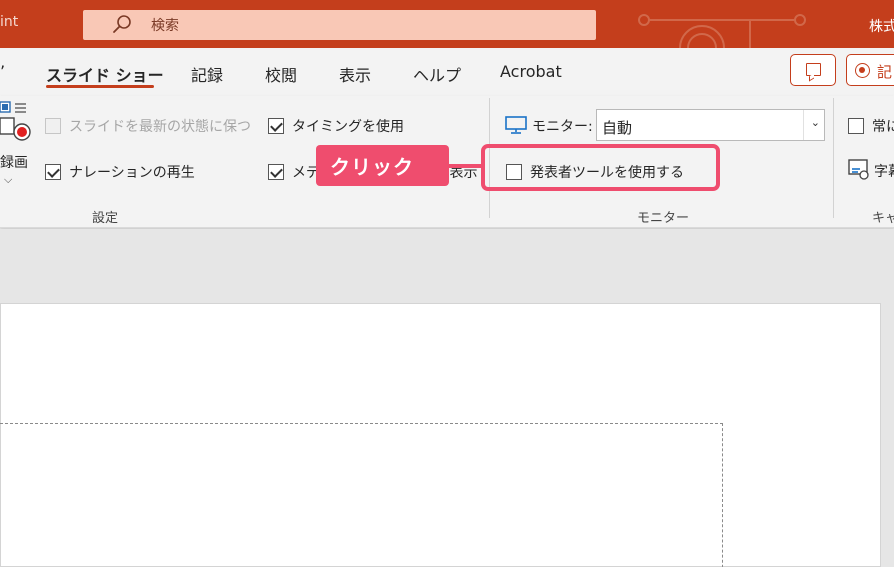  I want to click on keep-slides-updated-label: スライドを最新の状態に保つ, so click(160, 127).